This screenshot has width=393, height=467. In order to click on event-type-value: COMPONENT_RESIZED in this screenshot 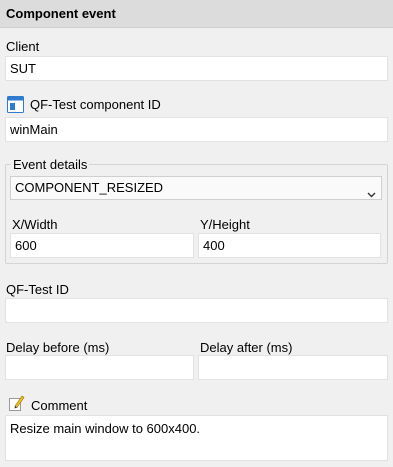, I will do `click(89, 187)`.